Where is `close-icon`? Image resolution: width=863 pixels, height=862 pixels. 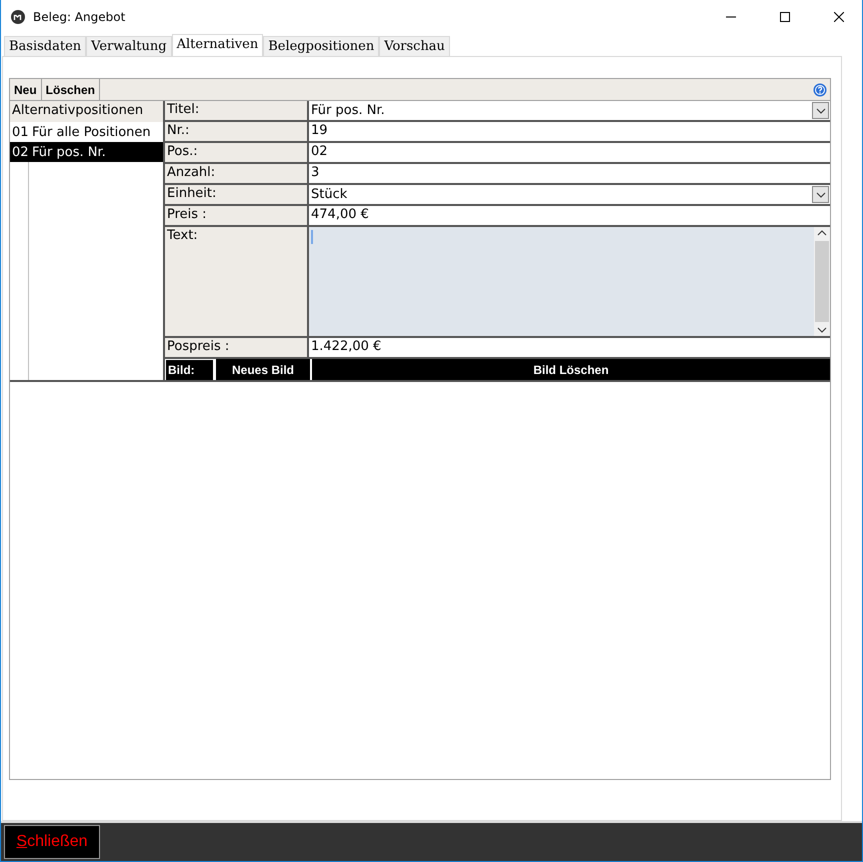
close-icon is located at coordinates (839, 17).